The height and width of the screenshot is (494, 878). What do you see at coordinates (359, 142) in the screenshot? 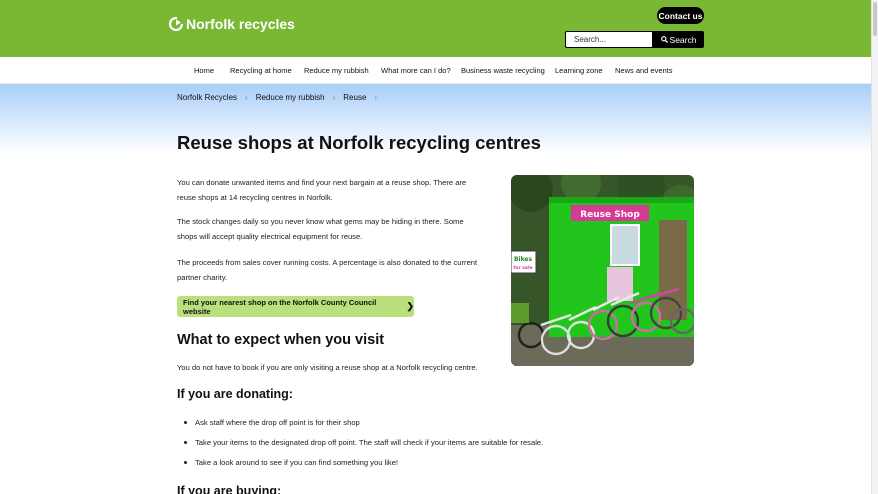
I see `page-title: Reuse shops at Norfolk recycling centres` at bounding box center [359, 142].